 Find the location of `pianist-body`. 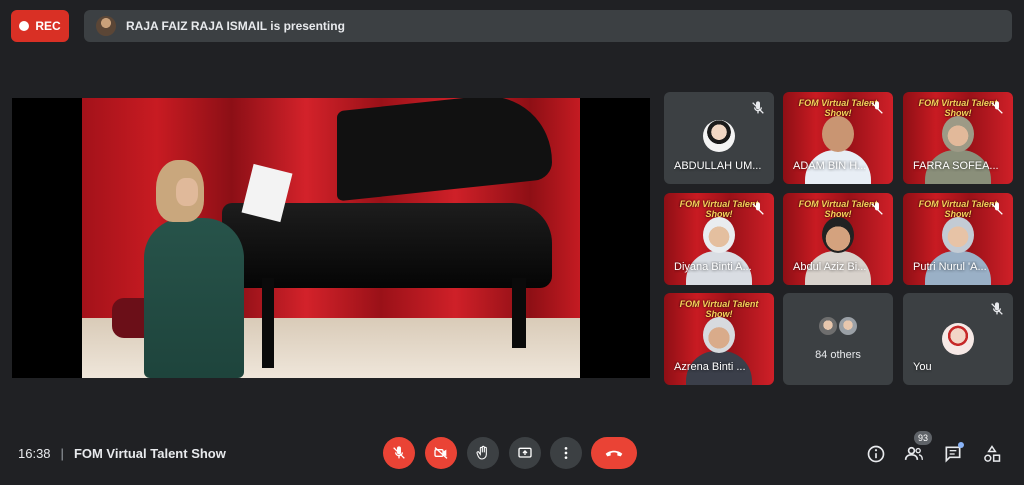

pianist-body is located at coordinates (194, 298).